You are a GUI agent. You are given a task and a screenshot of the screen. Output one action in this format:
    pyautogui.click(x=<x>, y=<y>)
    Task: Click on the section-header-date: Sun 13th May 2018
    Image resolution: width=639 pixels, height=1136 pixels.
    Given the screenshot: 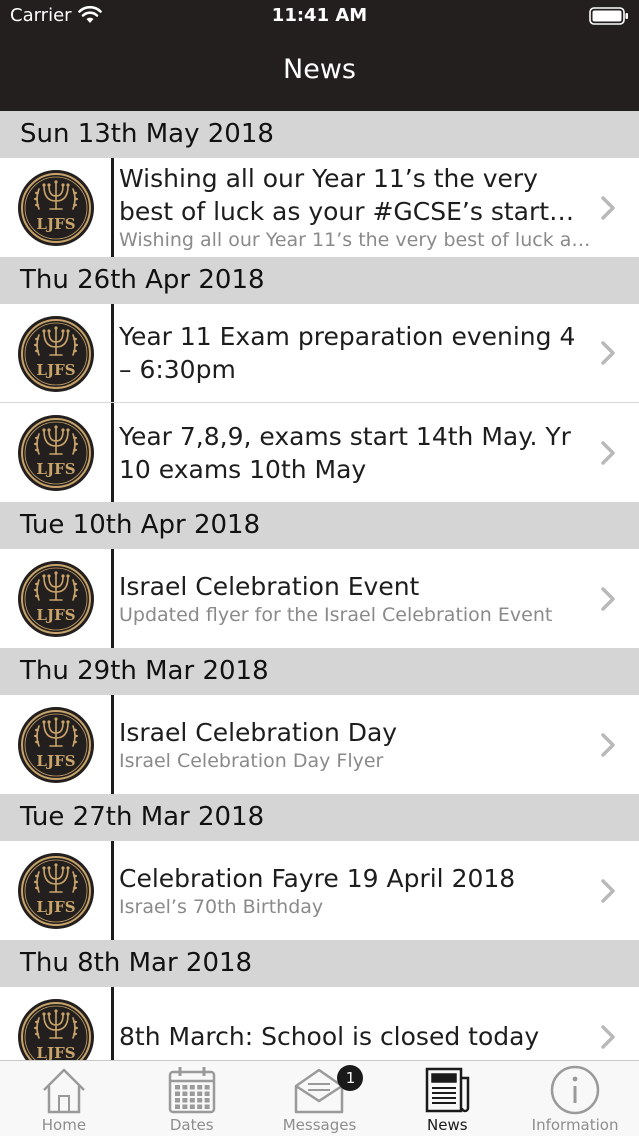 What is the action you would take?
    pyautogui.click(x=319, y=134)
    